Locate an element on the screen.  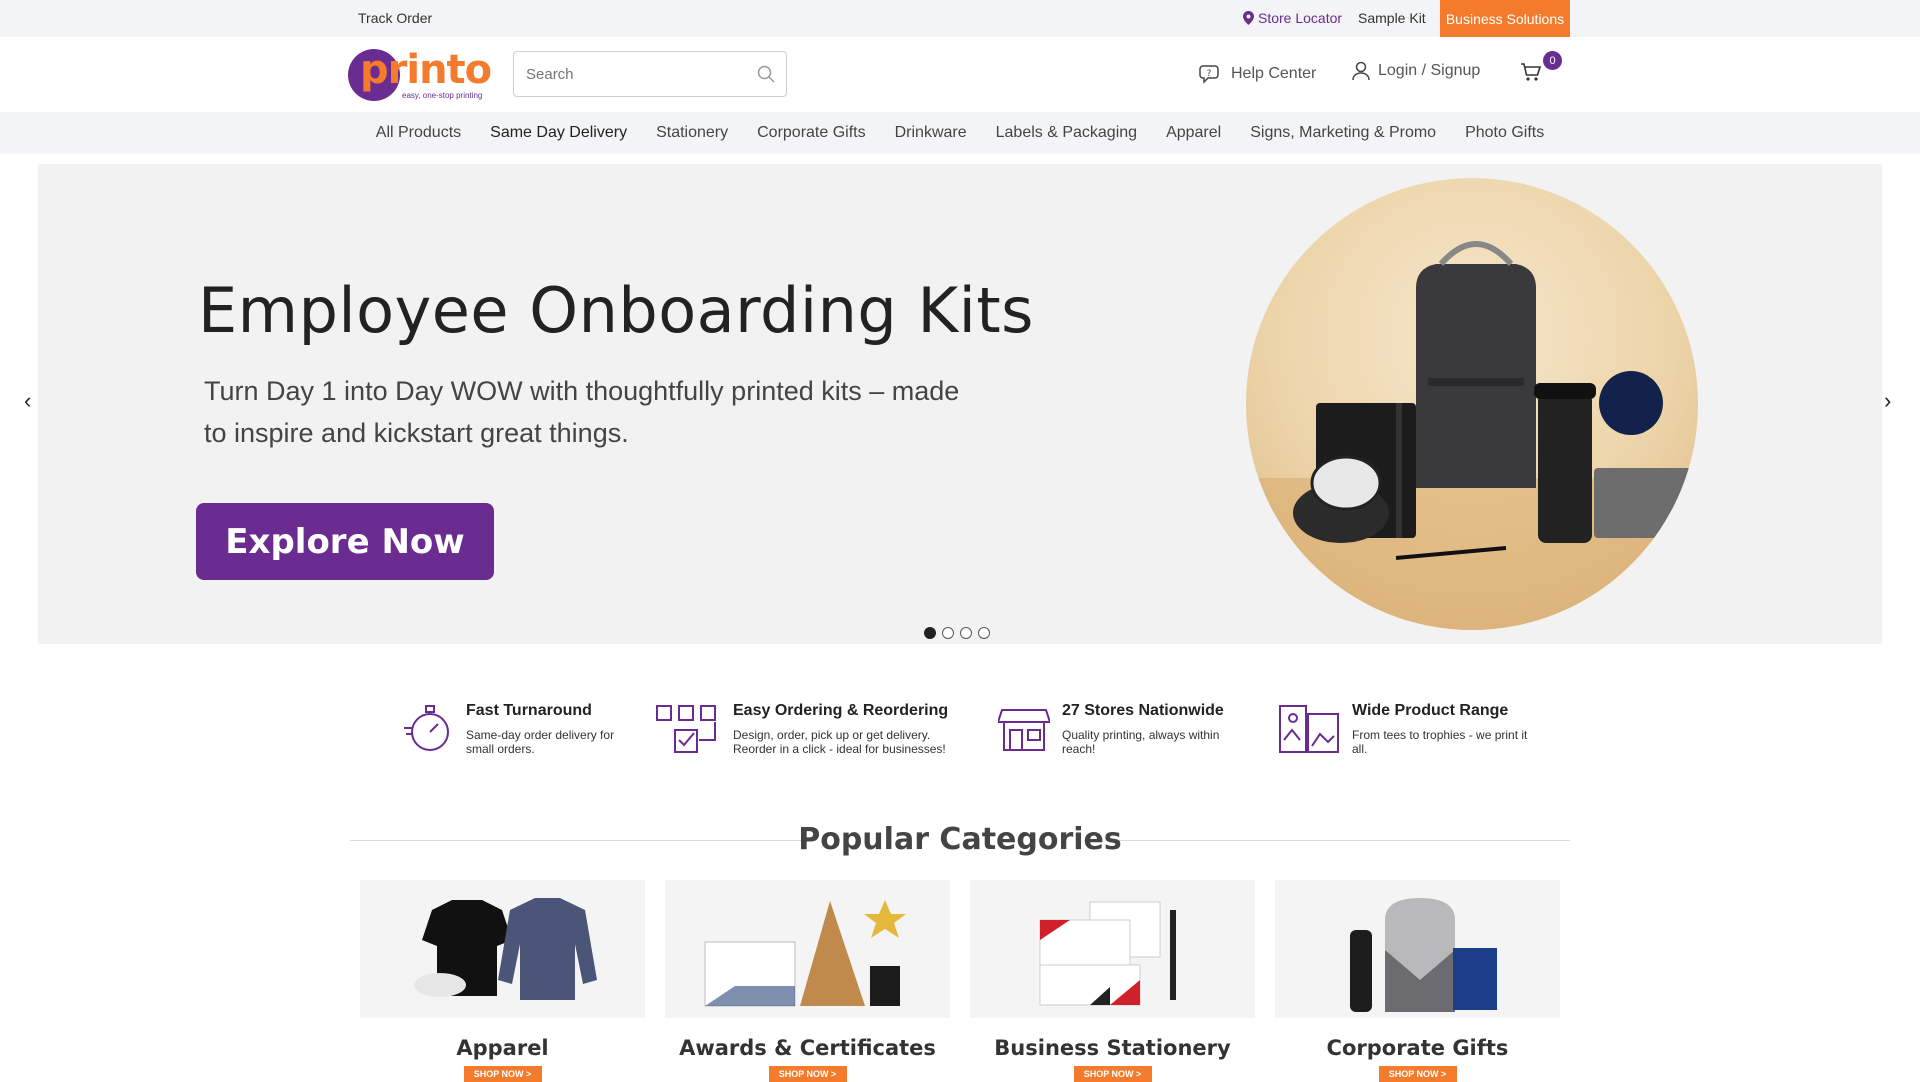
gallery-icon is located at coordinates (1309, 729).